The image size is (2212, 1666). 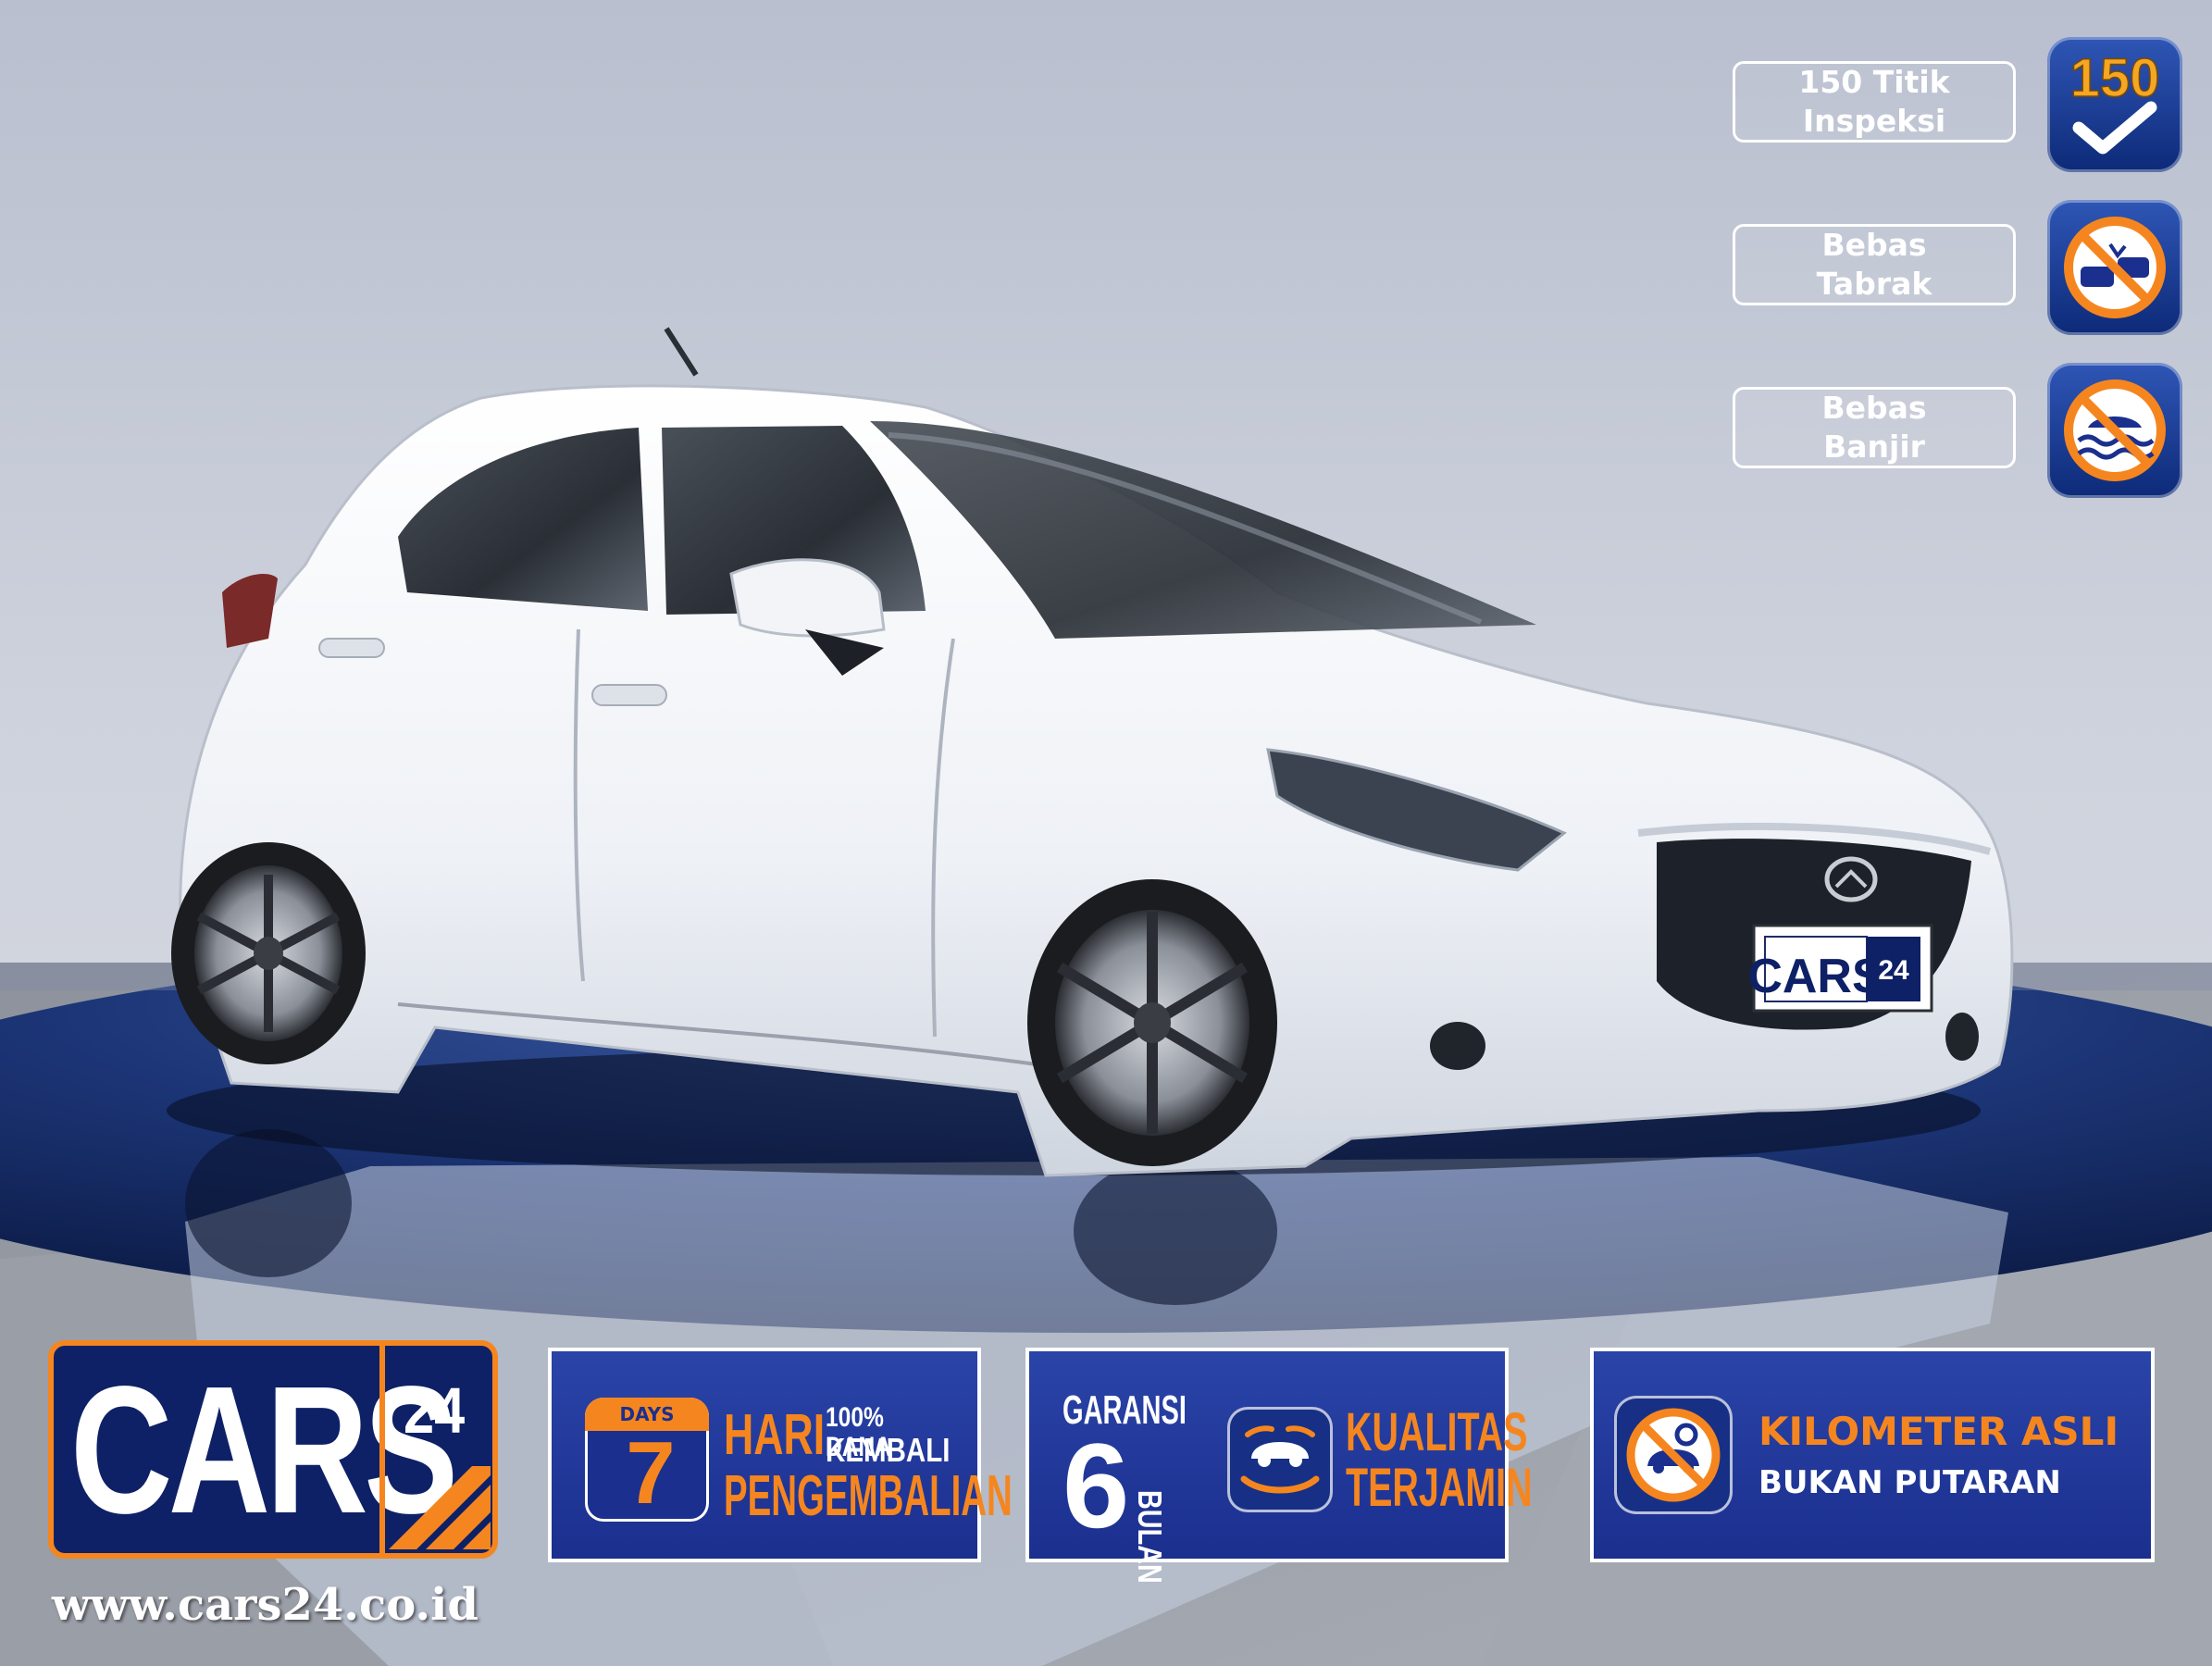 What do you see at coordinates (1874, 245) in the screenshot?
I see `badge-no-collision-line1: Bebas` at bounding box center [1874, 245].